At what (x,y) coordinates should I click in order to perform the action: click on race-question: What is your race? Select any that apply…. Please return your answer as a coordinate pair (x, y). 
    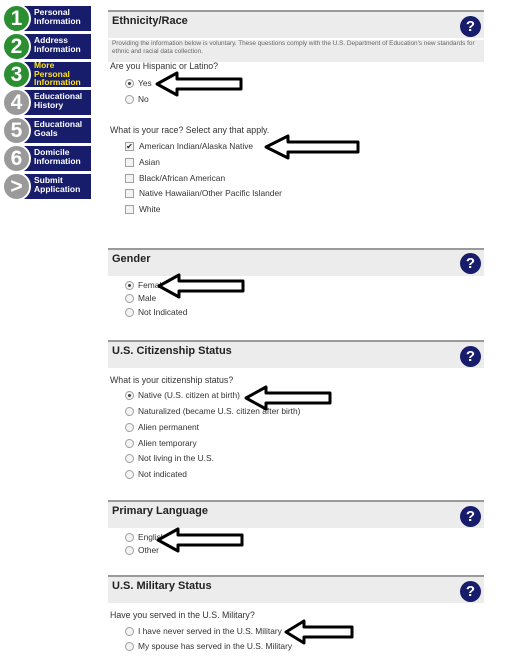
    Looking at the image, I should click on (190, 130).